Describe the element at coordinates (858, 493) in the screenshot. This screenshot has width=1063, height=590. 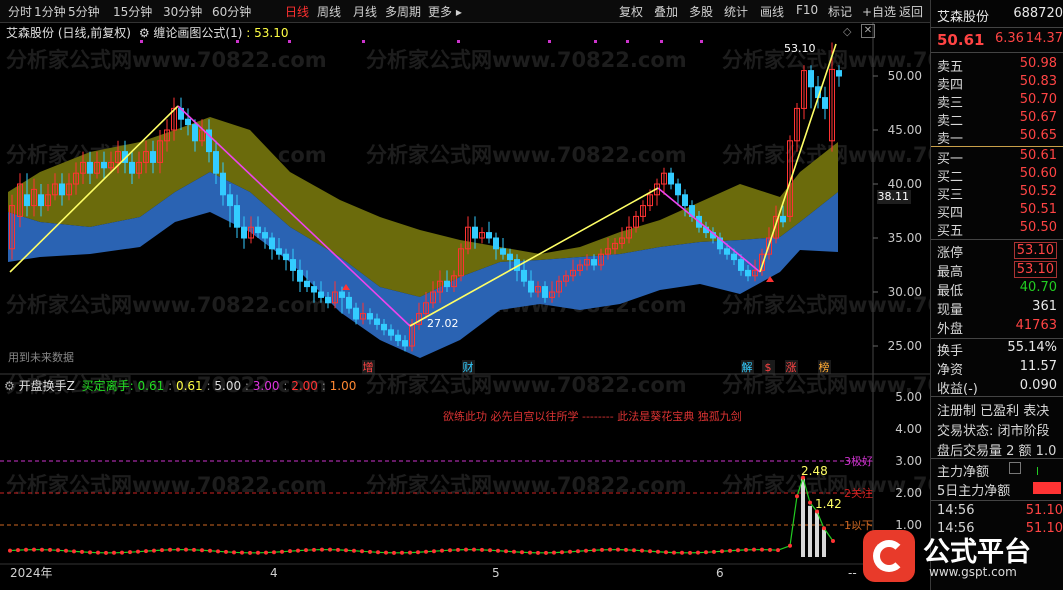
I see `sub-guide-label-1: 2关注` at that location.